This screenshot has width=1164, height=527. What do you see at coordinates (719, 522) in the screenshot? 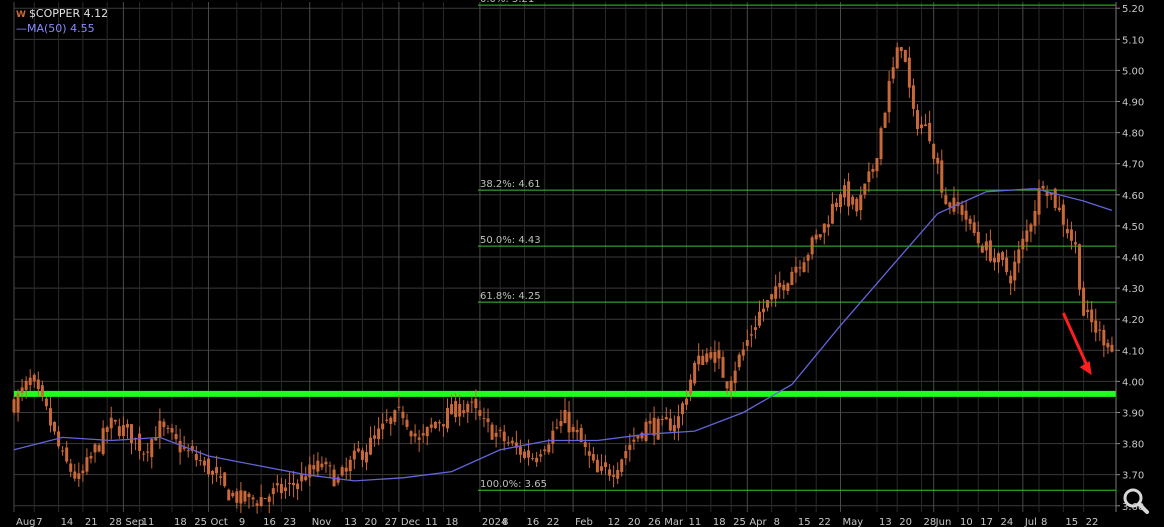
I see `x-tick-label: 18` at bounding box center [719, 522].